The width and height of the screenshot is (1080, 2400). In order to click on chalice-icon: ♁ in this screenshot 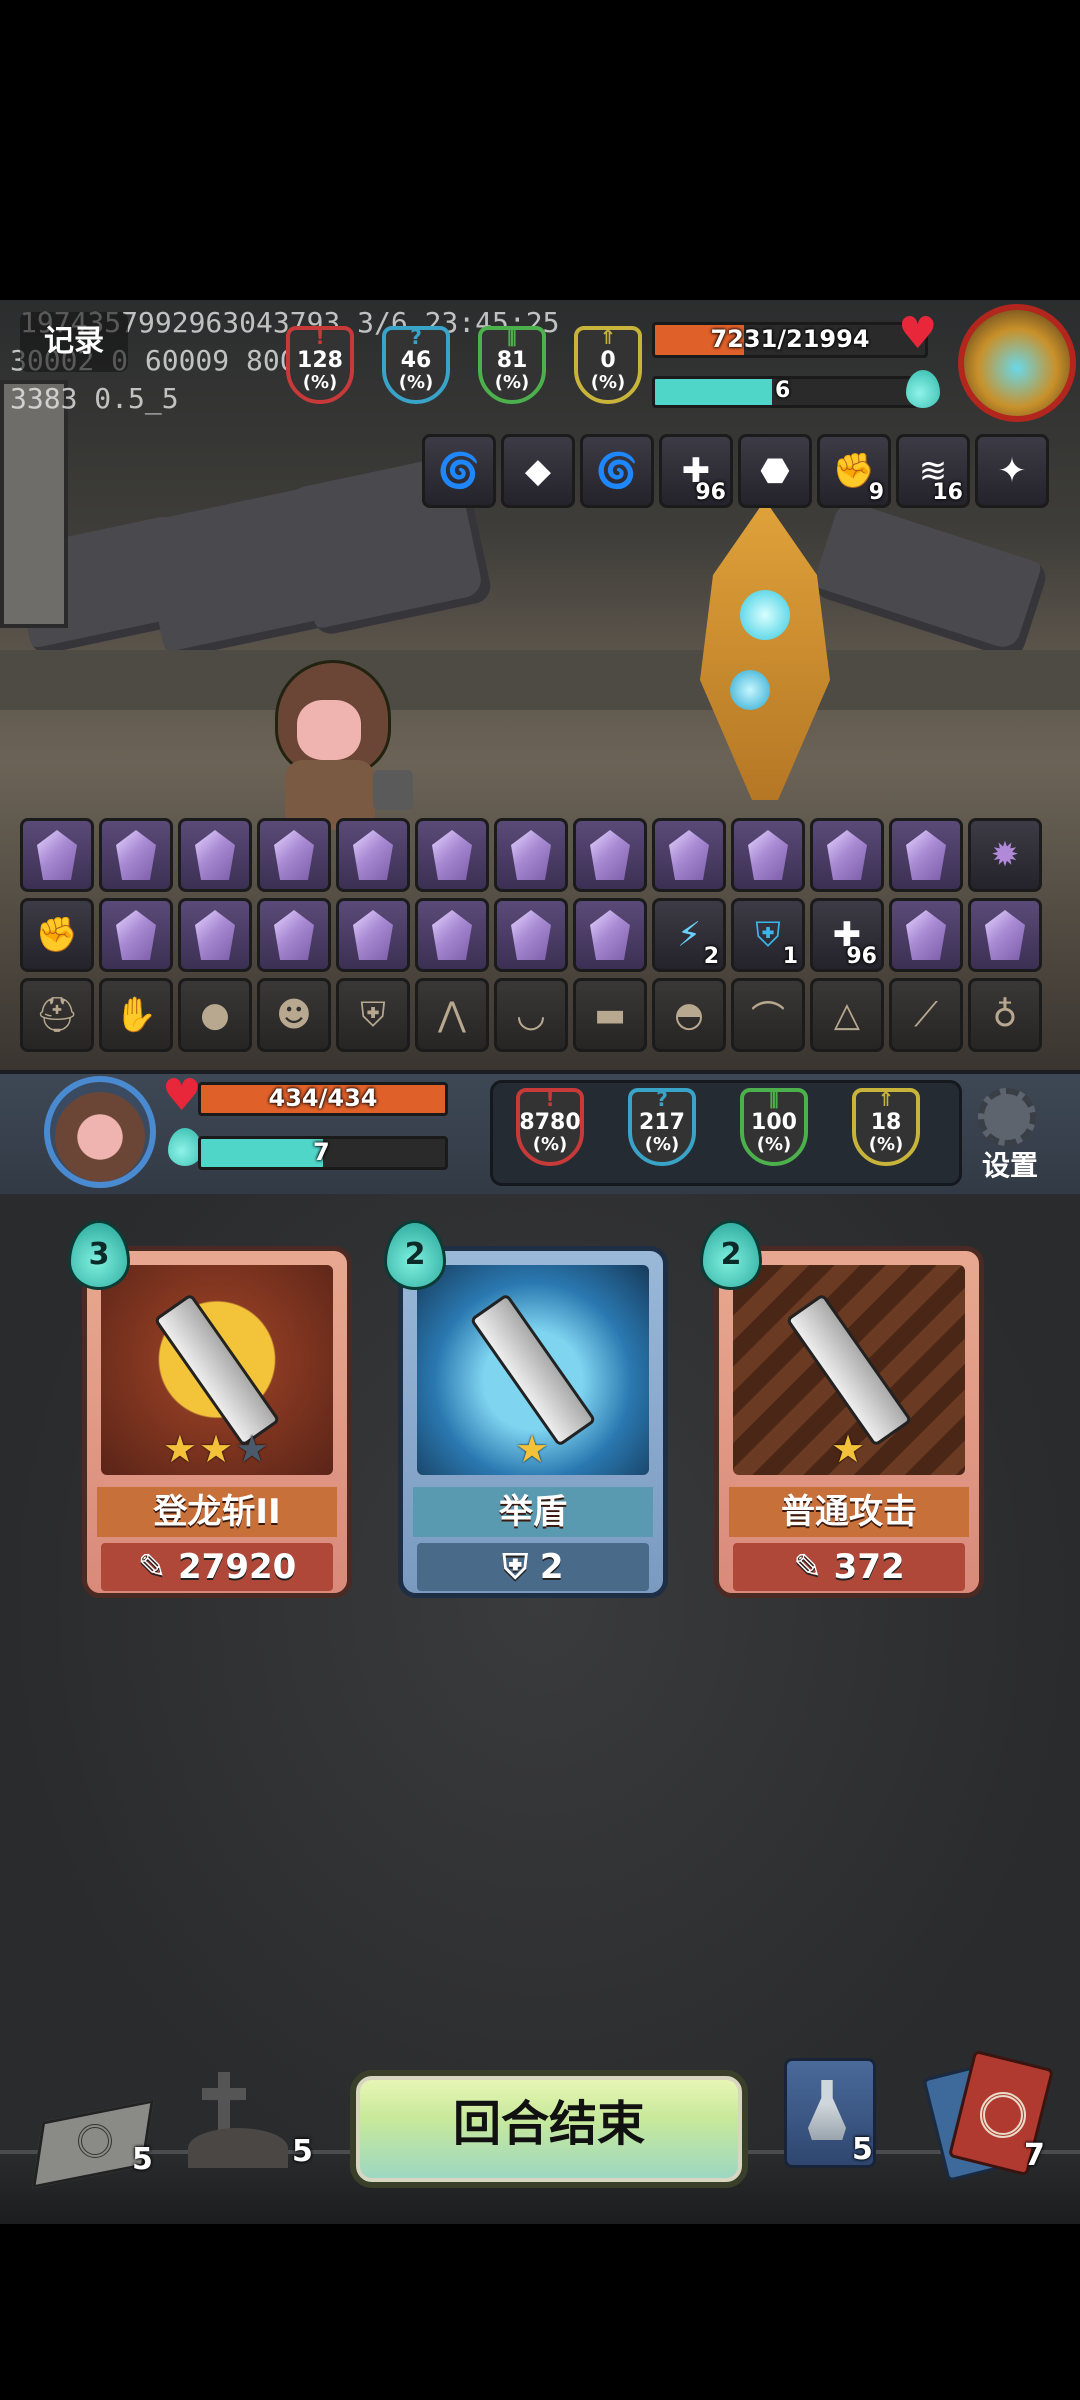, I will do `click(1005, 1015)`.